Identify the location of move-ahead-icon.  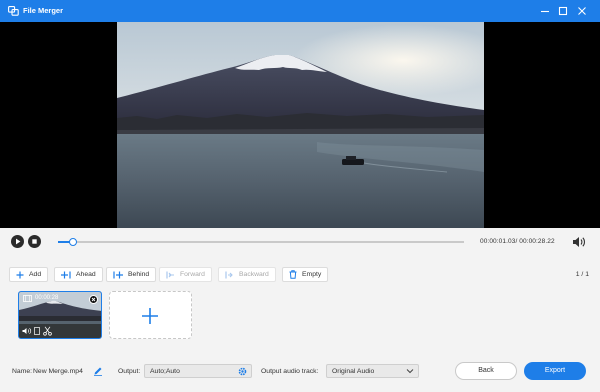
(66, 275).